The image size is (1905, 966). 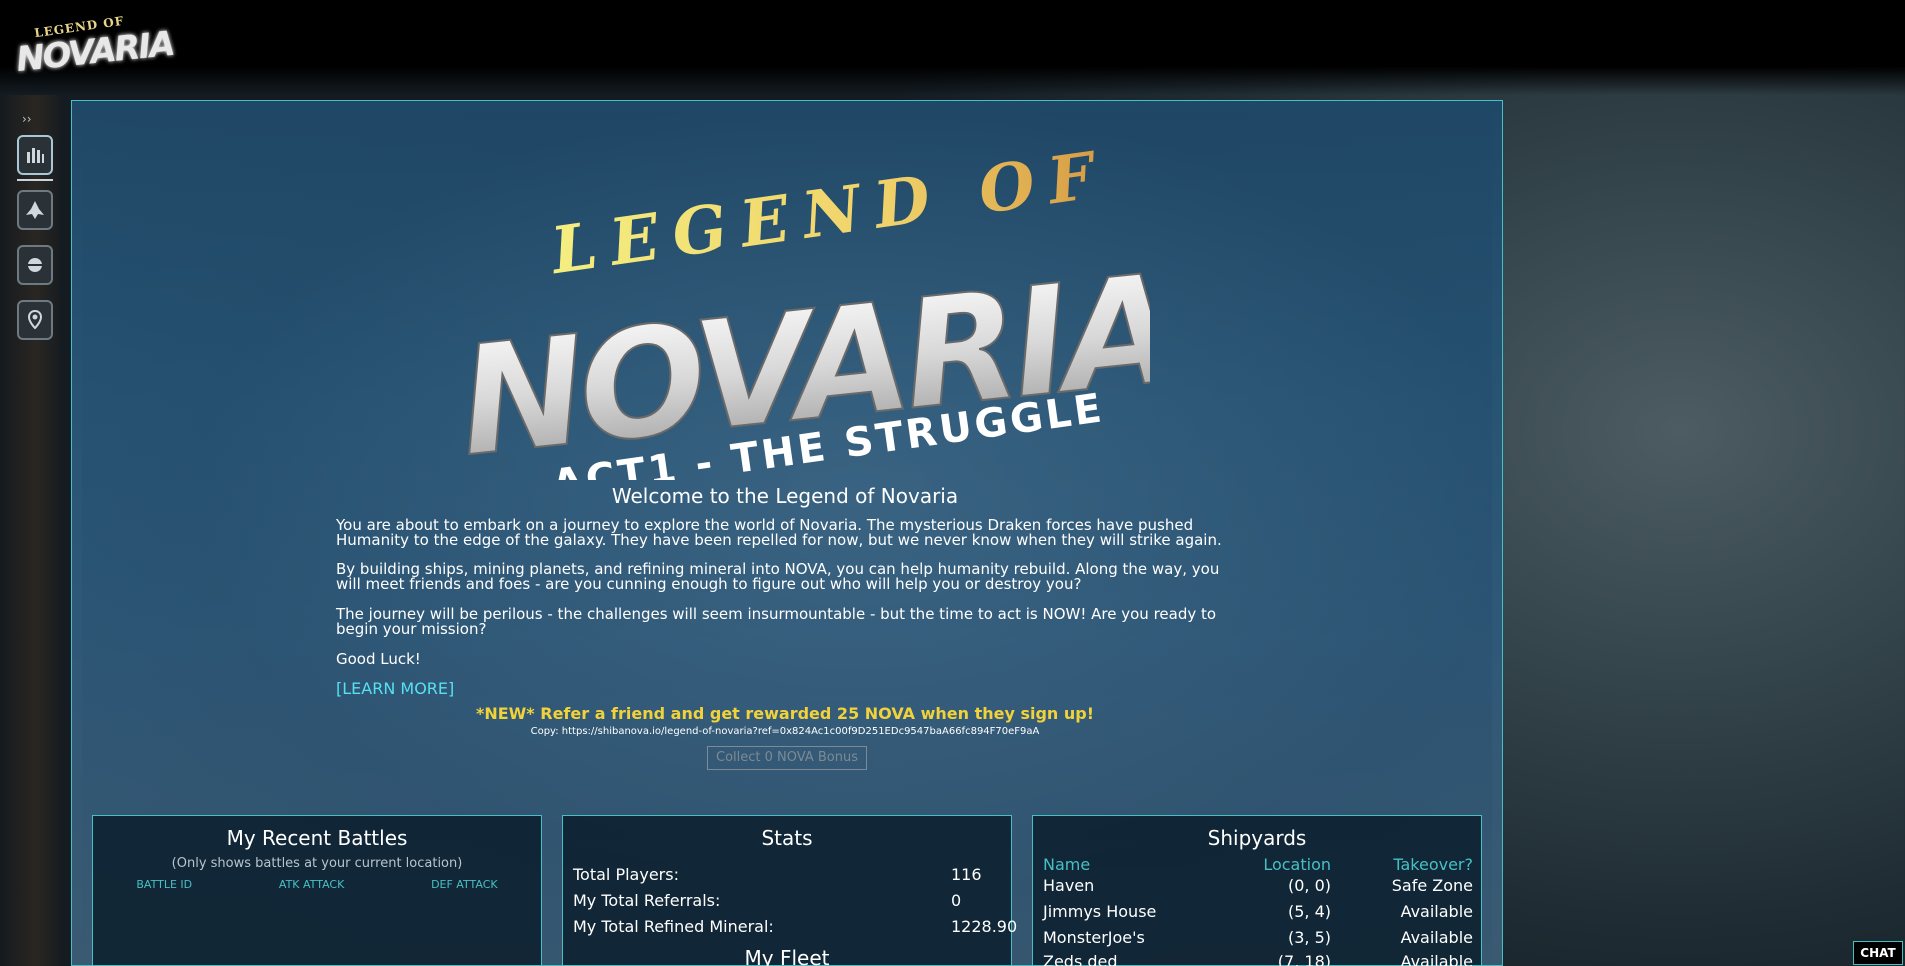 I want to click on shipyard-location: (7, 18), so click(x=1304, y=959).